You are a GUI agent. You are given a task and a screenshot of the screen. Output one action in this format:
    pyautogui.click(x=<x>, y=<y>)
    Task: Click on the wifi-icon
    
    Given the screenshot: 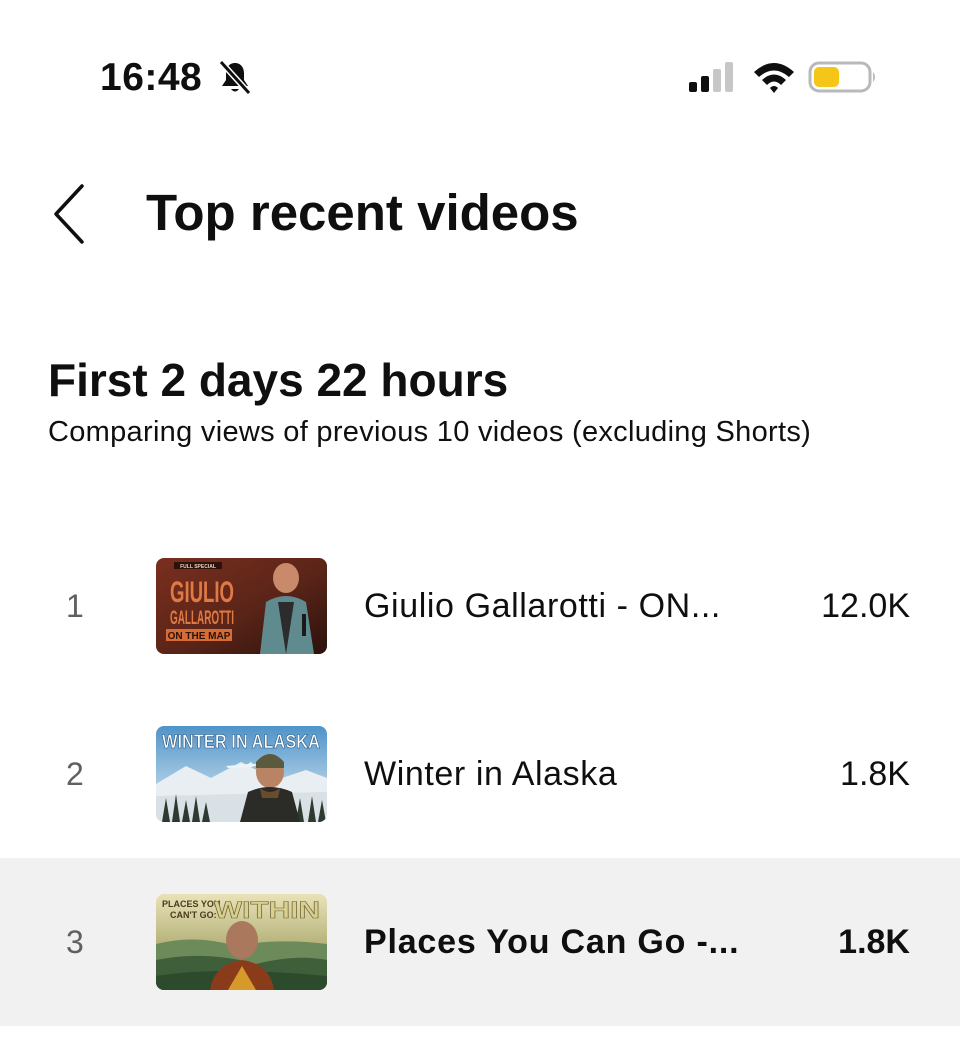 What is the action you would take?
    pyautogui.click(x=774, y=78)
    